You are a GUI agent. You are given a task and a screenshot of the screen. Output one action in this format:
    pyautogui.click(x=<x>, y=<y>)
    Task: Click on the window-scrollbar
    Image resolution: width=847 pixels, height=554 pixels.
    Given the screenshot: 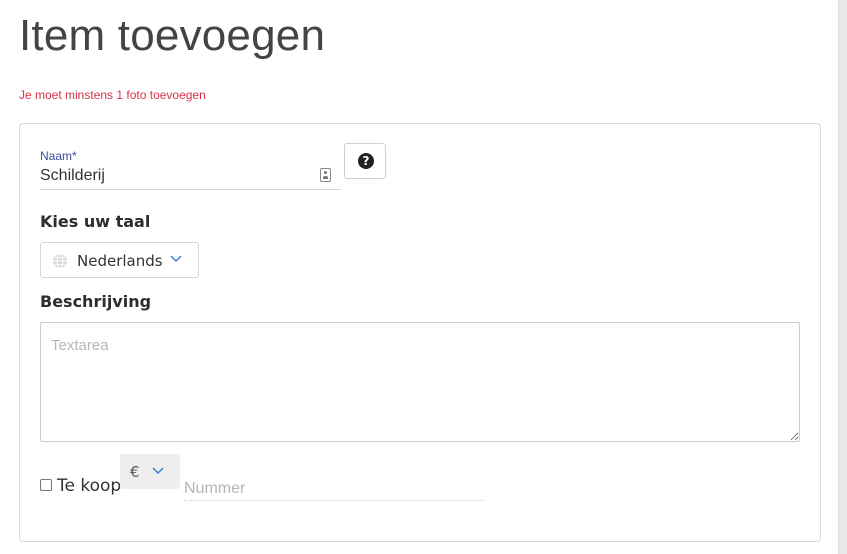 What is the action you would take?
    pyautogui.click(x=842, y=277)
    